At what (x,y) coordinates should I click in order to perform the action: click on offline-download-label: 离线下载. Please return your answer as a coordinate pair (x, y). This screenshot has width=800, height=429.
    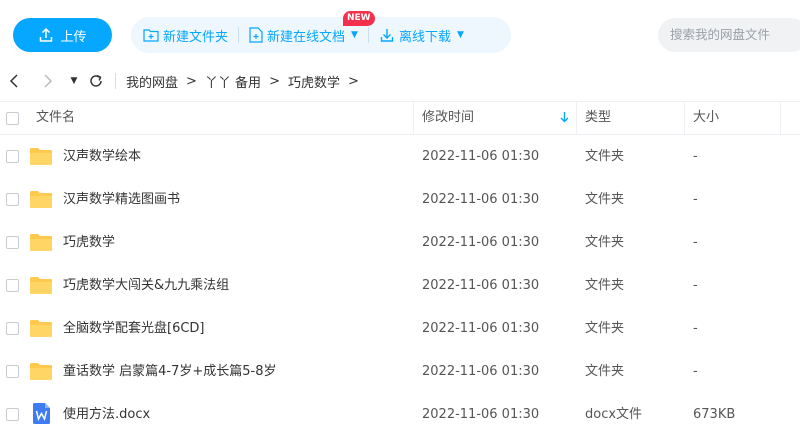
    Looking at the image, I should click on (424, 37).